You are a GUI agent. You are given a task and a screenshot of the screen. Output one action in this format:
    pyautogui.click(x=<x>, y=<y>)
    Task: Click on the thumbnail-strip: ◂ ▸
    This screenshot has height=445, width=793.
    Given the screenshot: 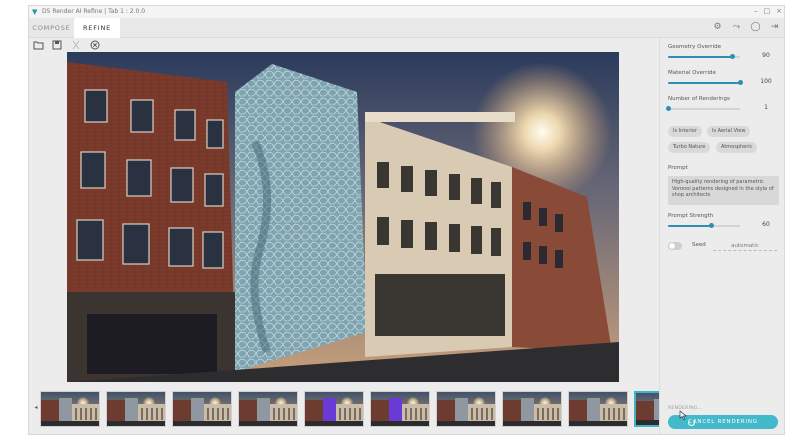 What is the action you would take?
    pyautogui.click(x=361, y=409)
    